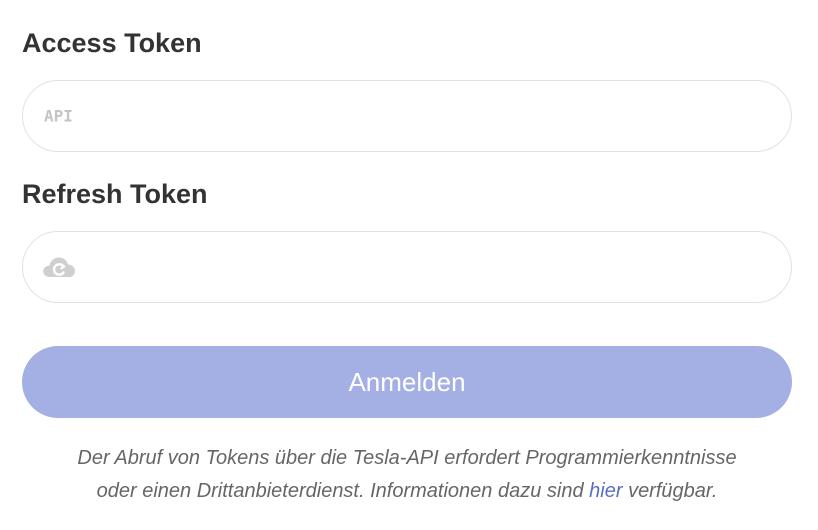 The width and height of the screenshot is (818, 530). What do you see at coordinates (605, 491) in the screenshot?
I see `info-link: hier` at bounding box center [605, 491].